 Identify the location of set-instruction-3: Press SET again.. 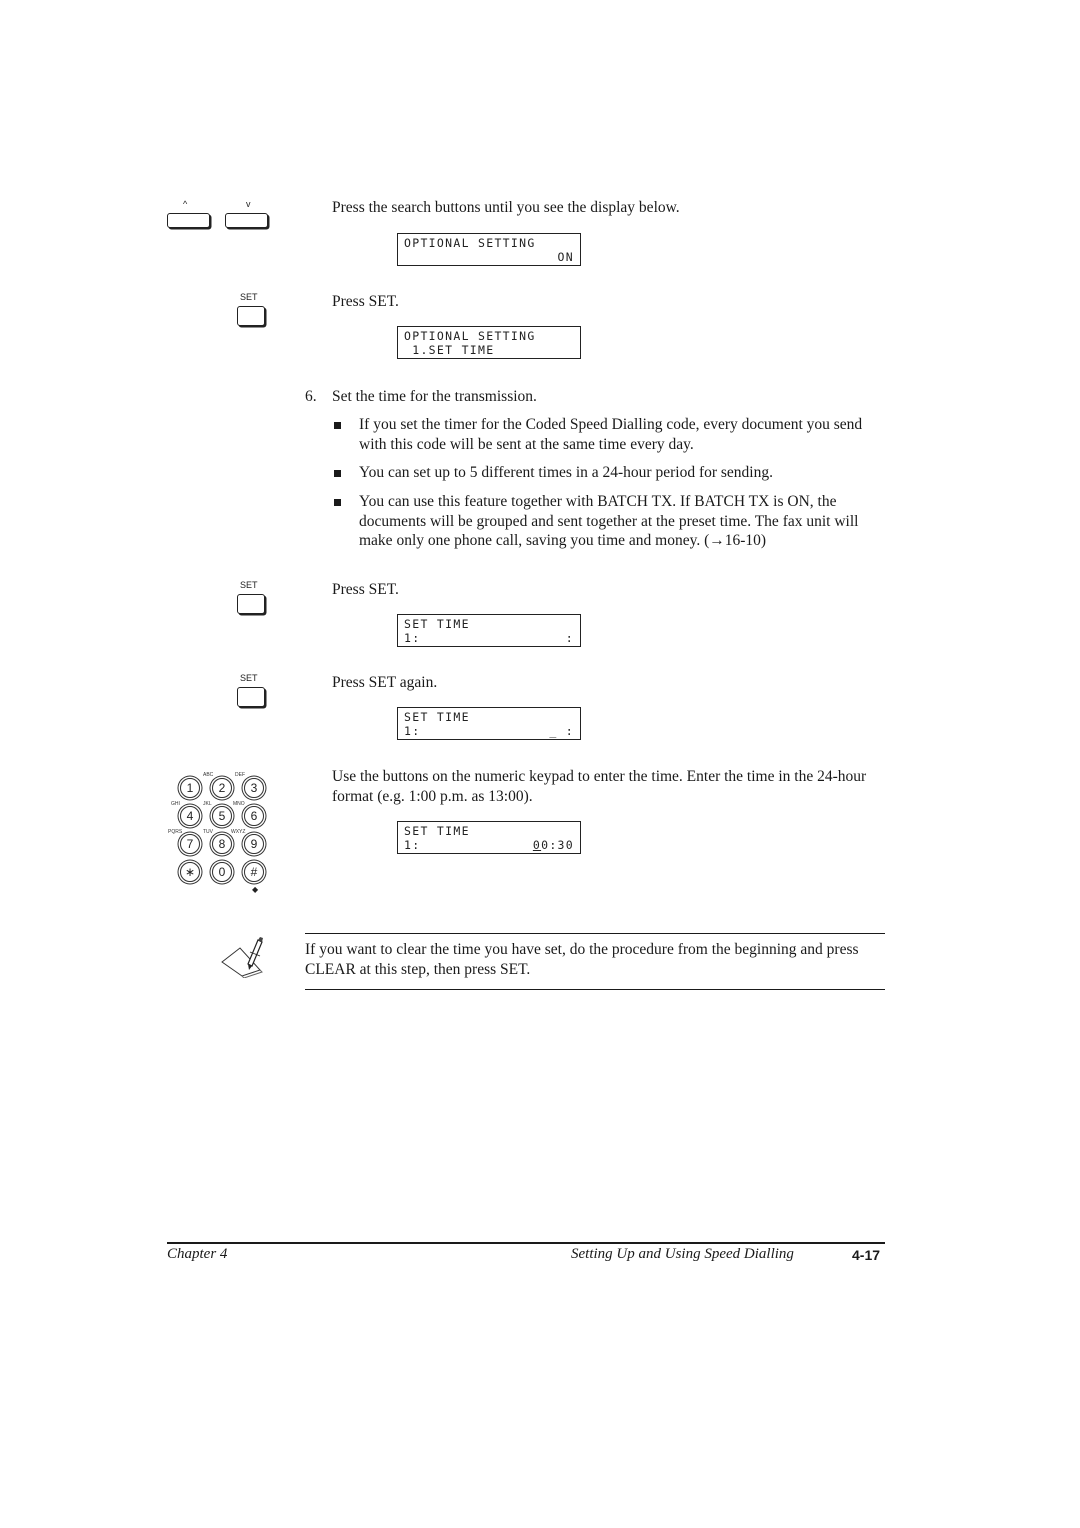
(385, 682).